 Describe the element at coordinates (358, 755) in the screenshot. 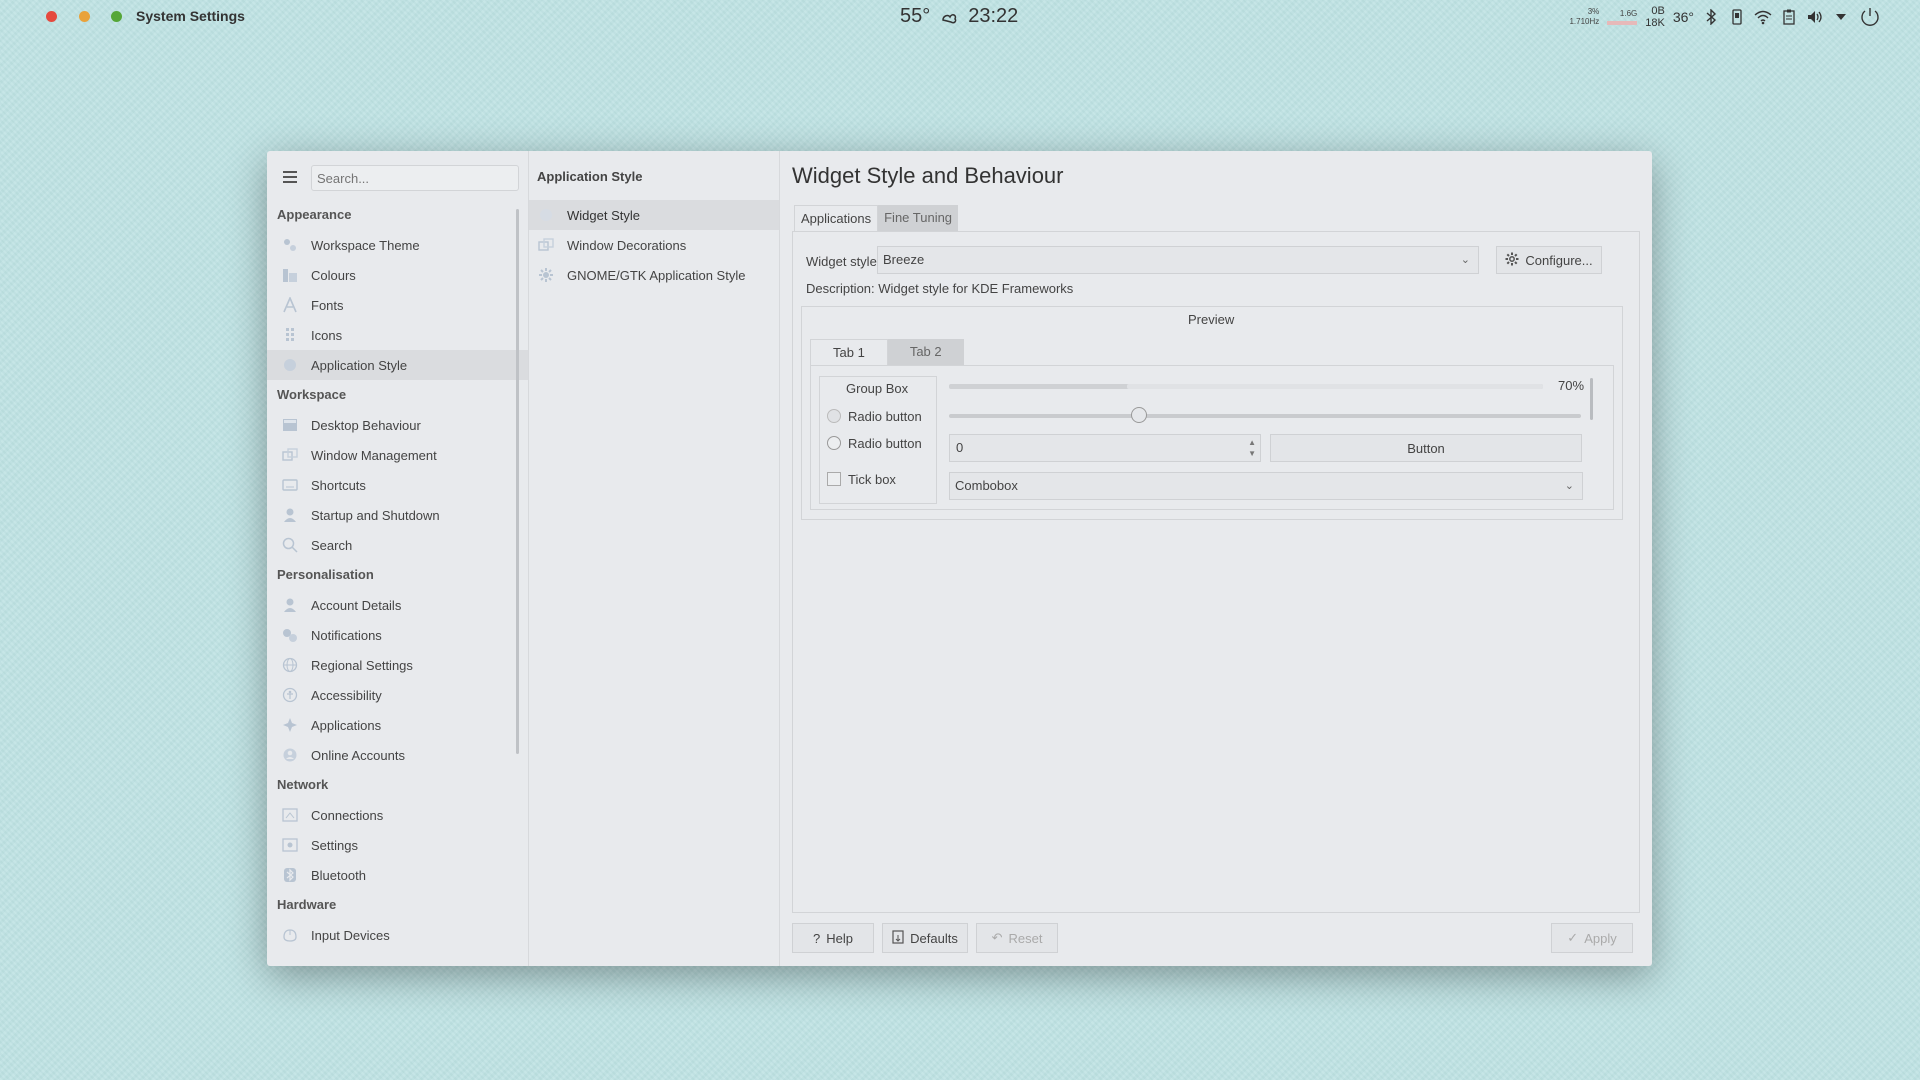

I see `sidebar-item-label: Online Accounts` at that location.